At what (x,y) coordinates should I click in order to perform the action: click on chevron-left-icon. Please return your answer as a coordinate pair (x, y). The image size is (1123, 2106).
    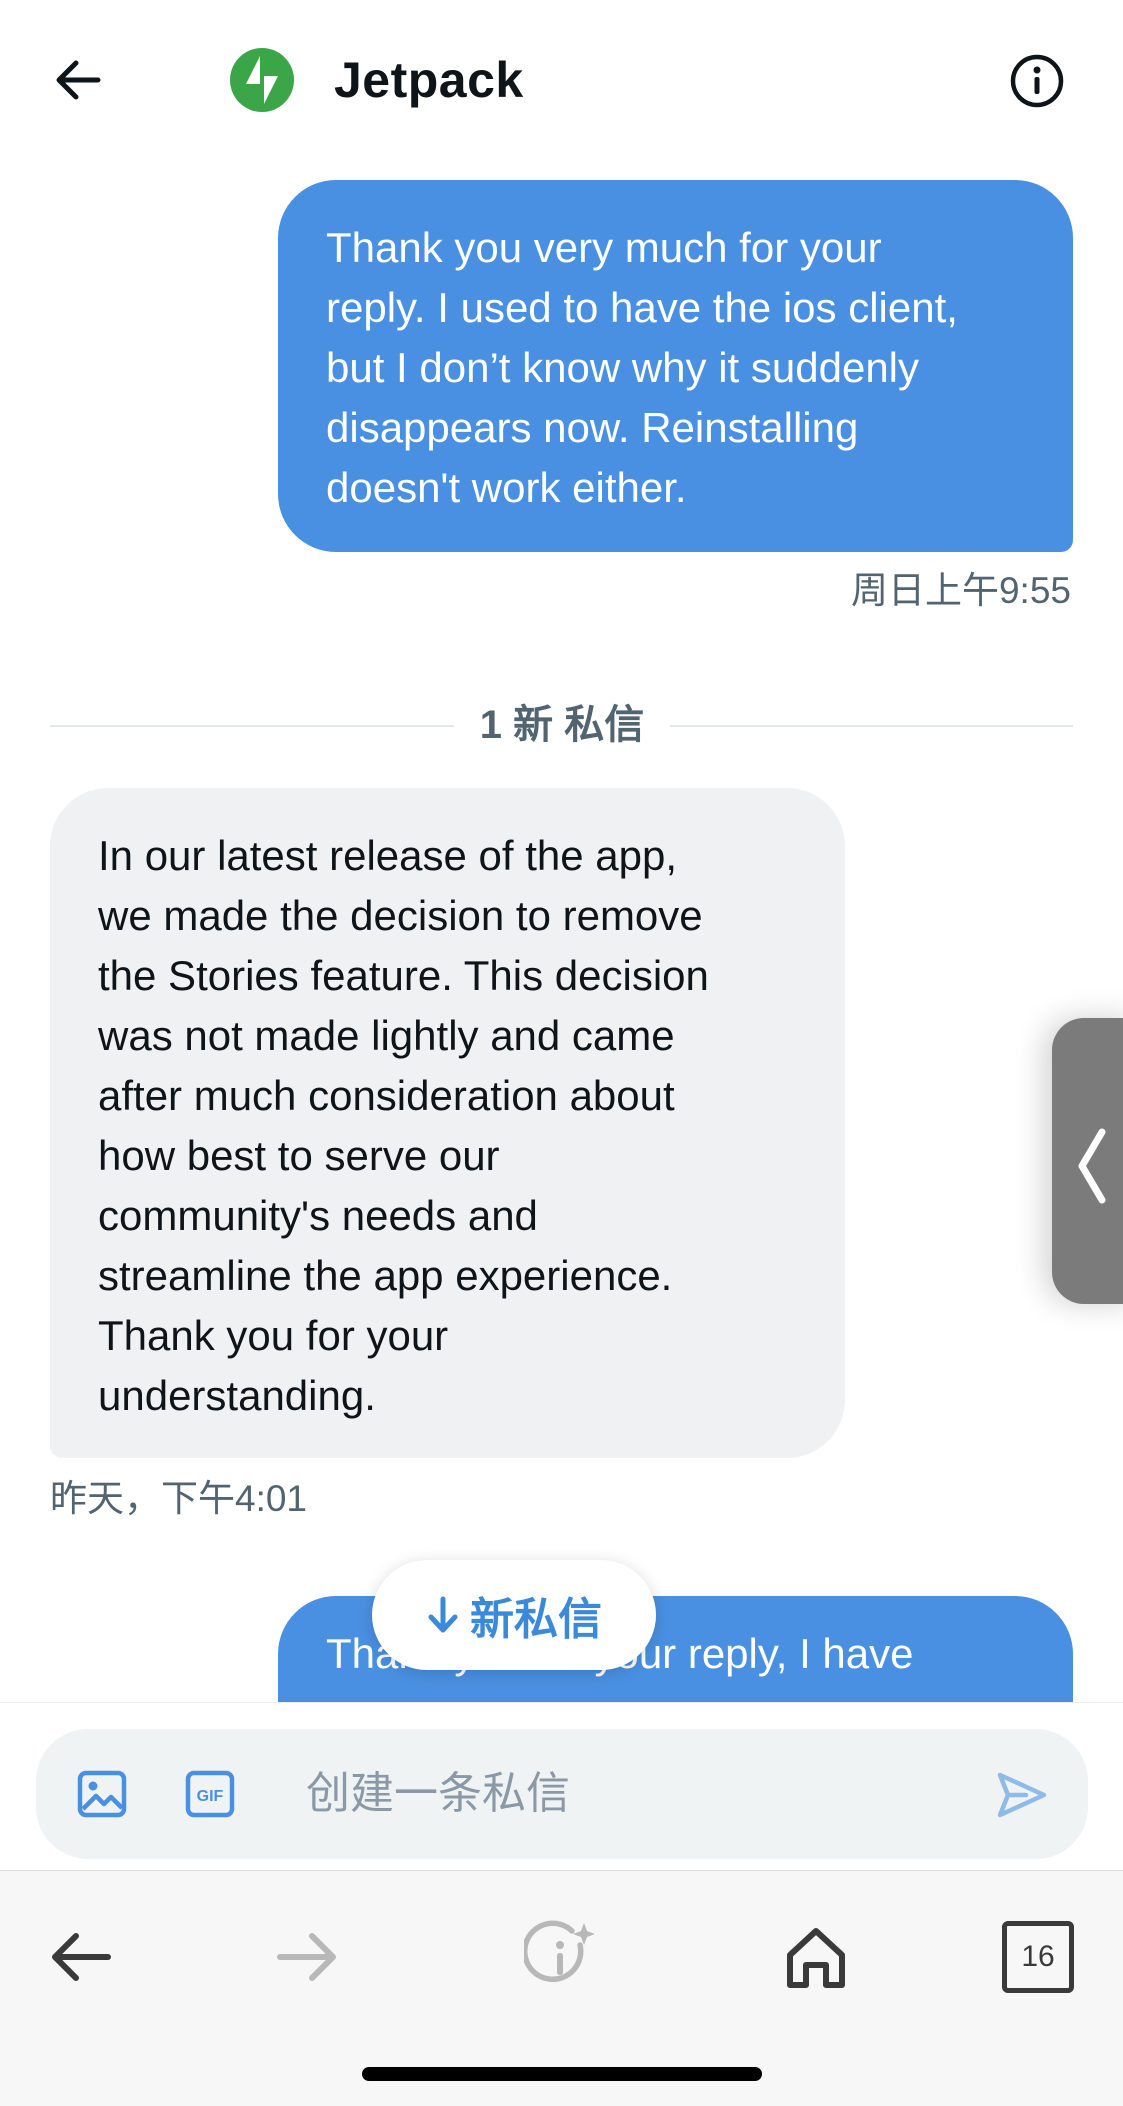
    Looking at the image, I should click on (1092, 1166).